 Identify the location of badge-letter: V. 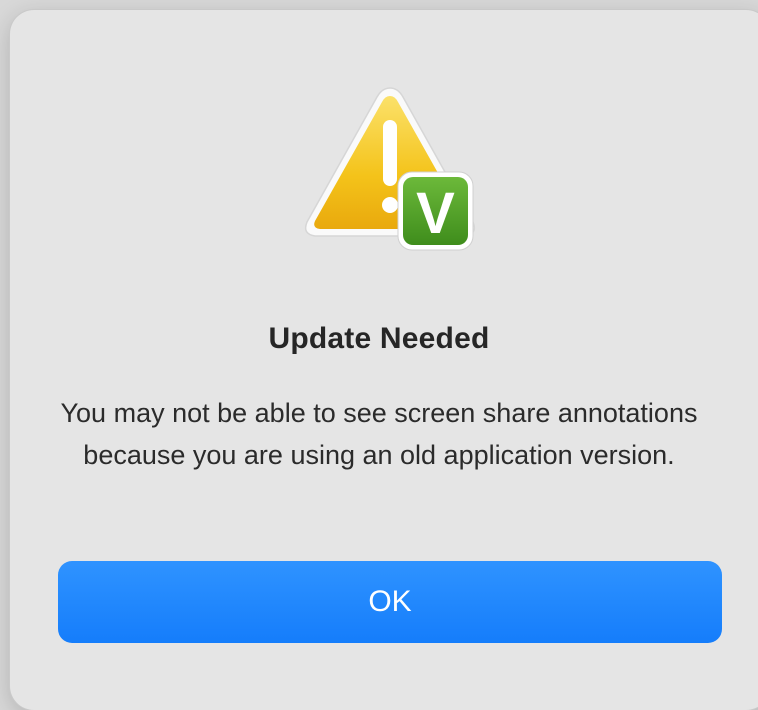
(435, 213).